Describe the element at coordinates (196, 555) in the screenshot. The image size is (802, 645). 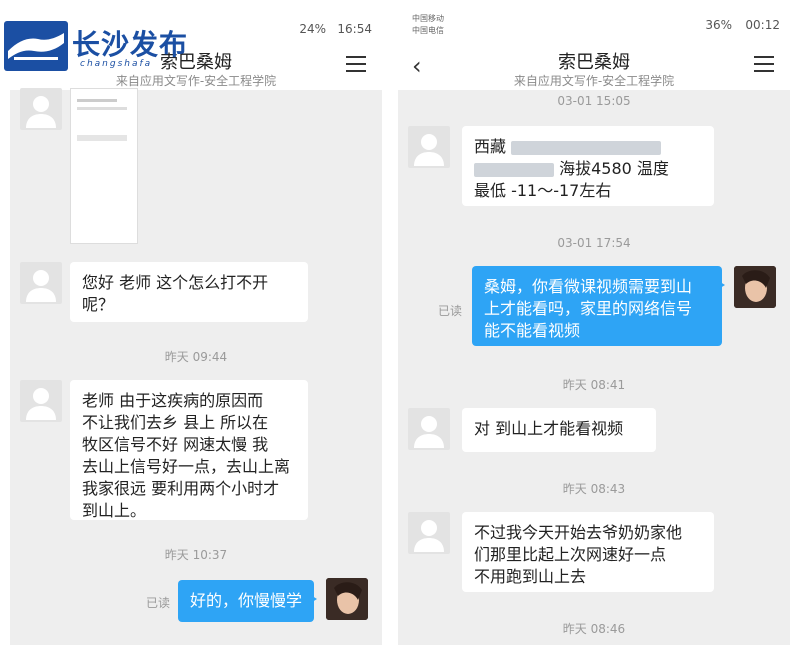
I see `message-timestamp: 昨天 10:37` at that location.